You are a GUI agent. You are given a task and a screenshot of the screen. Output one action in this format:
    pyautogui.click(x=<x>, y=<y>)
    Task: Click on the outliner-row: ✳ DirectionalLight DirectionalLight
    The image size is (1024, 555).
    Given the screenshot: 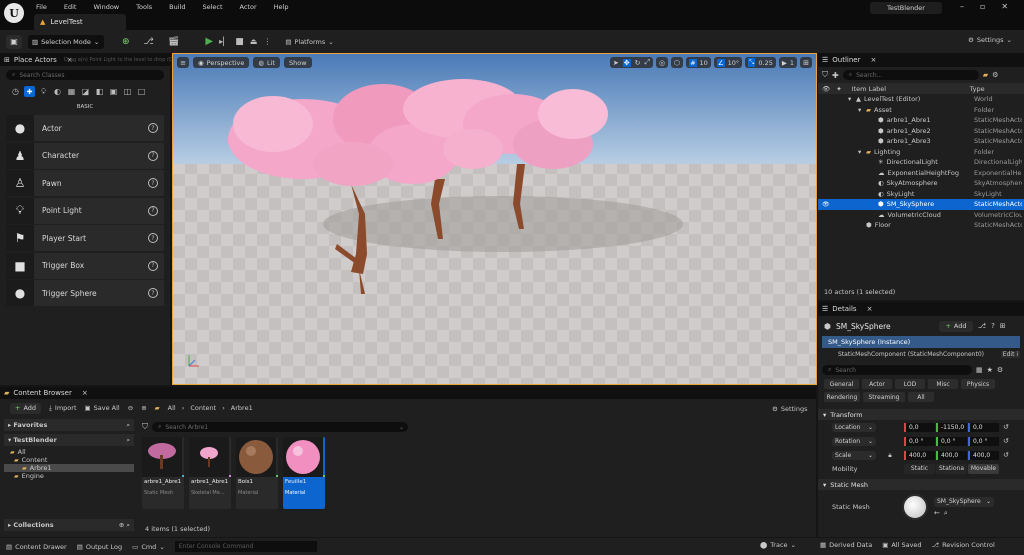 What is the action you would take?
    pyautogui.click(x=921, y=162)
    